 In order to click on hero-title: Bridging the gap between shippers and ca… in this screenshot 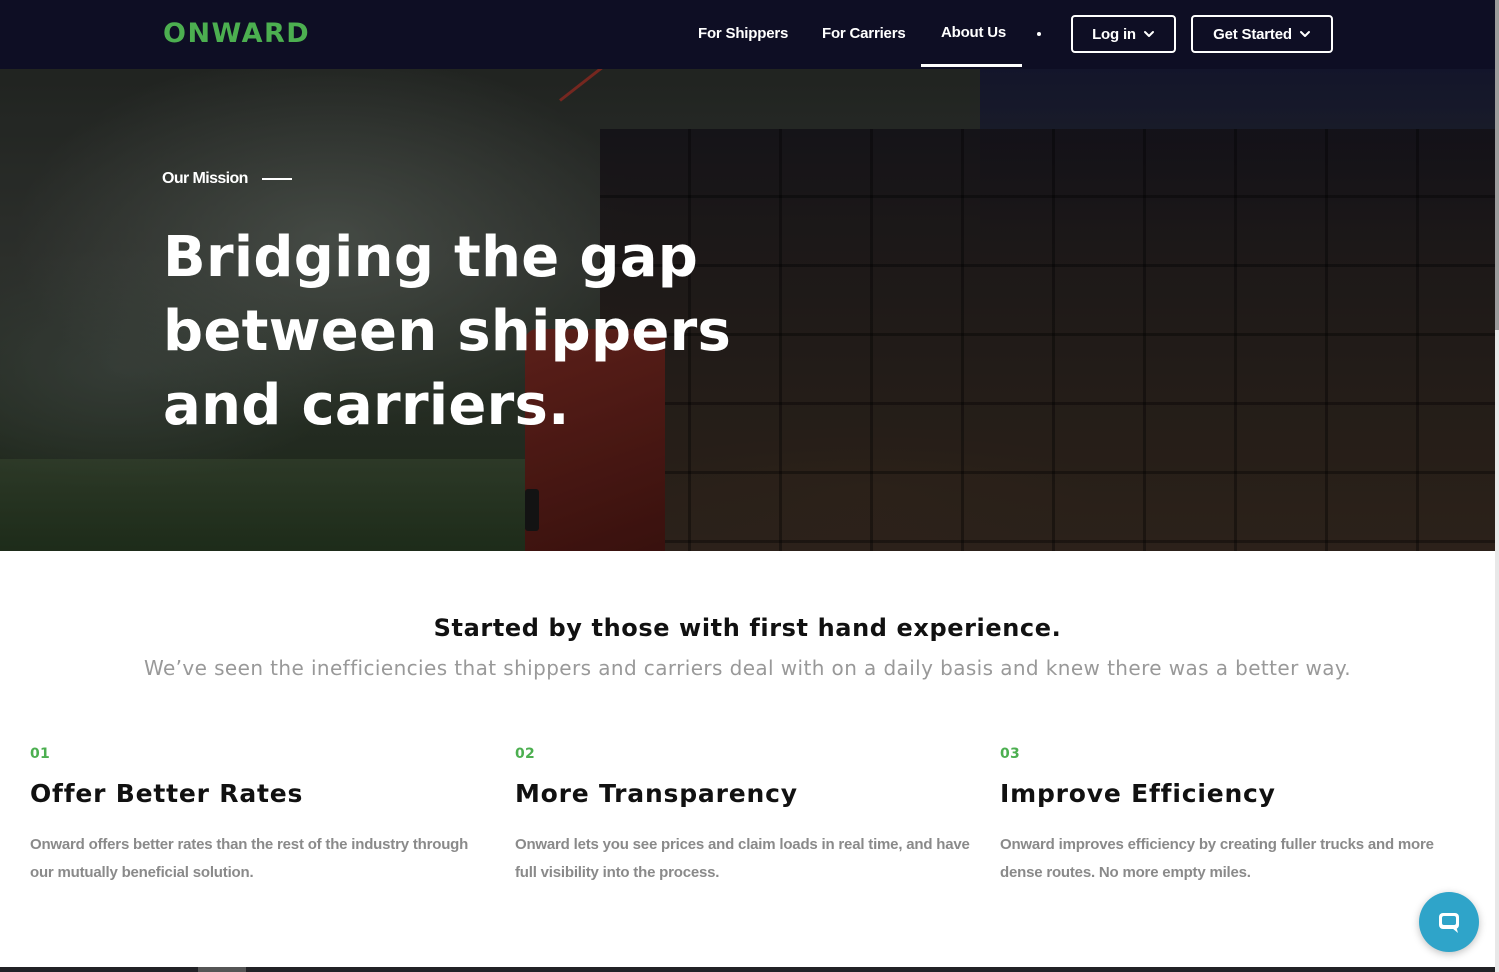, I will do `click(447, 331)`.